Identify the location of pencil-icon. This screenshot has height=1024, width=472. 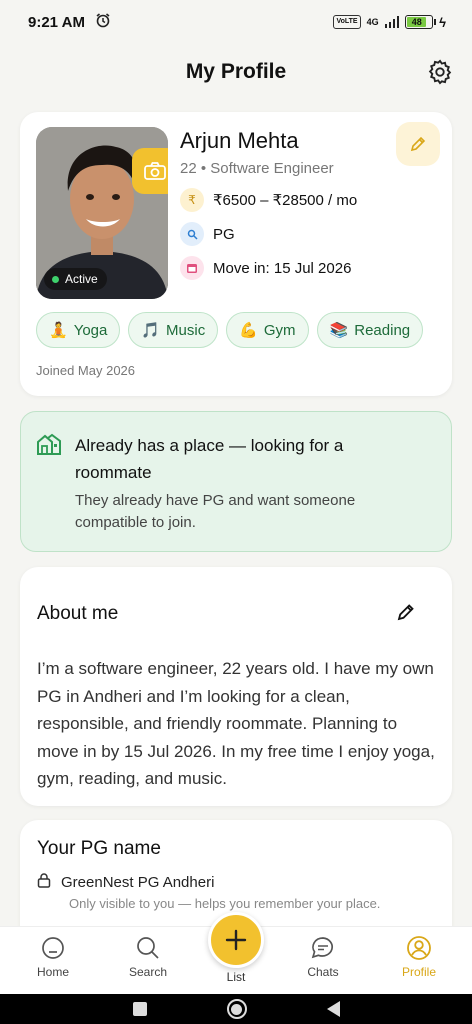
(418, 144).